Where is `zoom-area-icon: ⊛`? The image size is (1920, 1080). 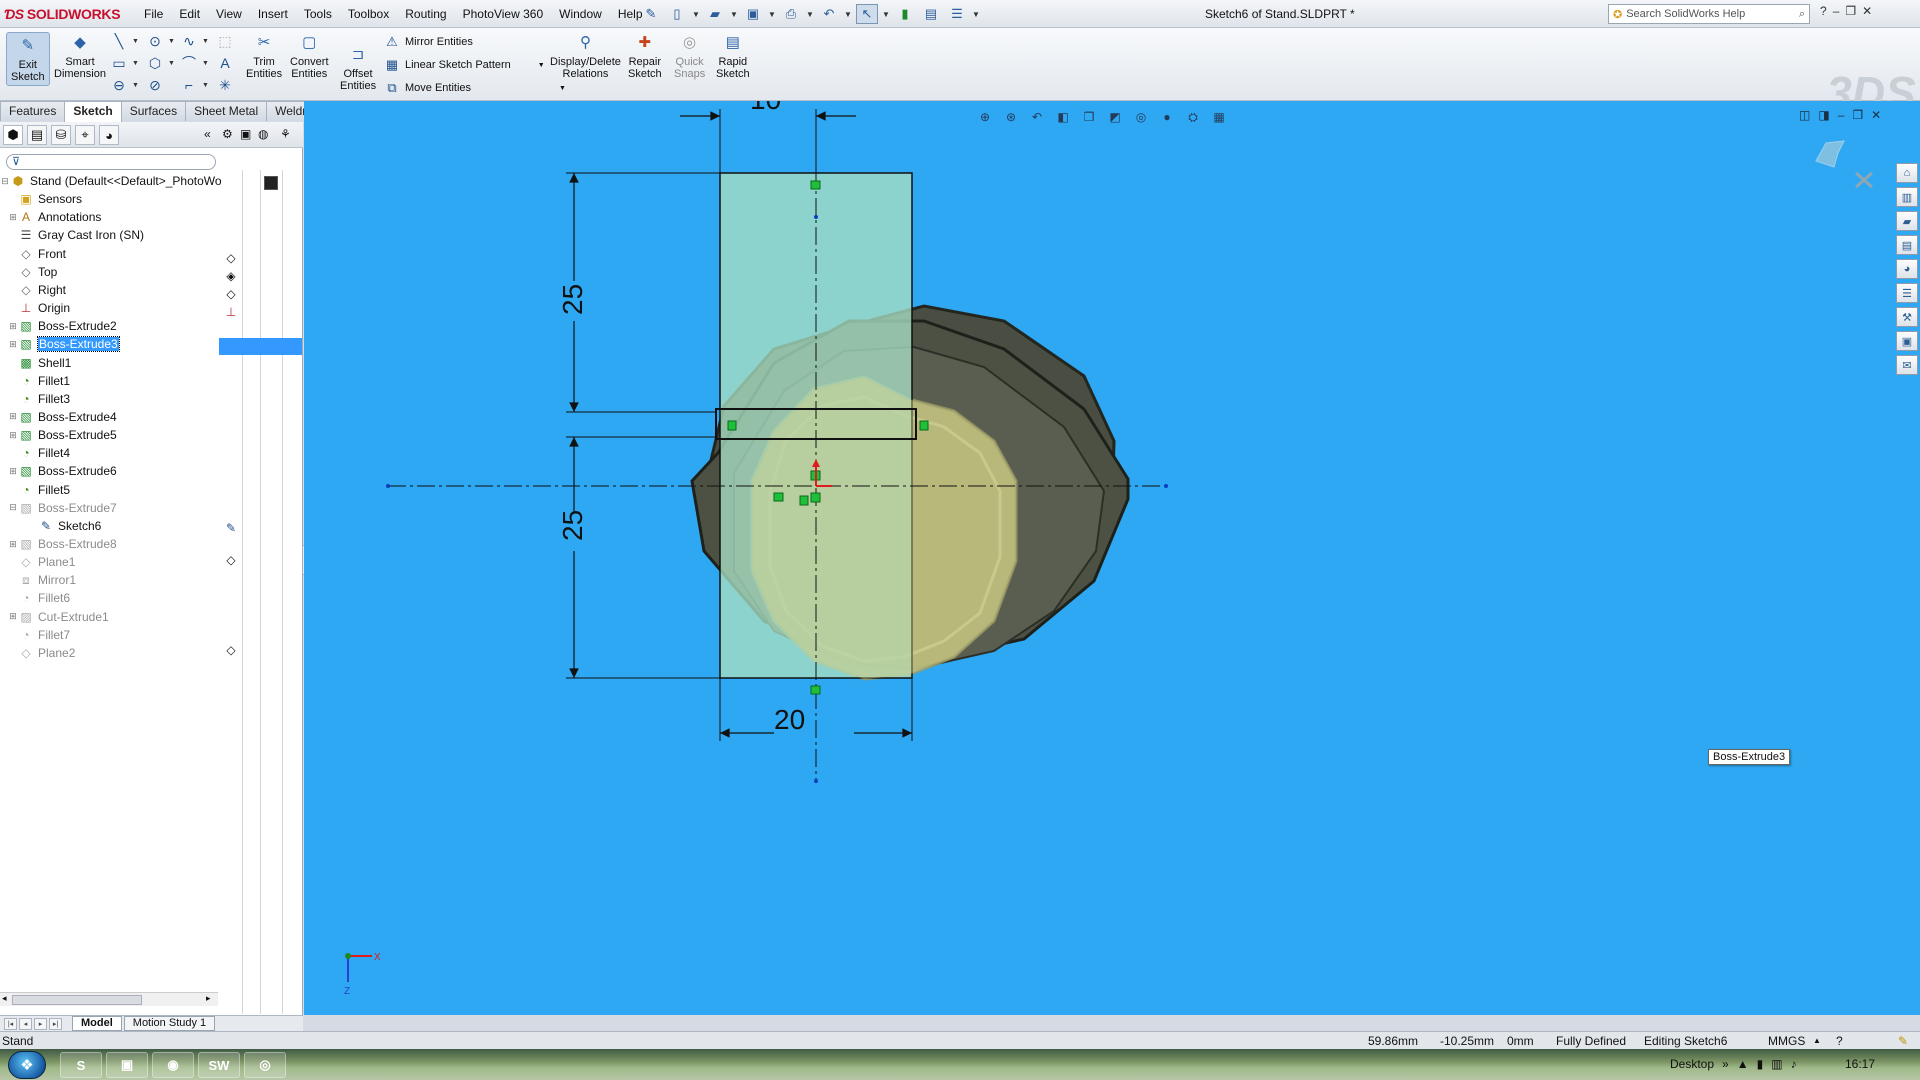 zoom-area-icon: ⊛ is located at coordinates (1011, 117).